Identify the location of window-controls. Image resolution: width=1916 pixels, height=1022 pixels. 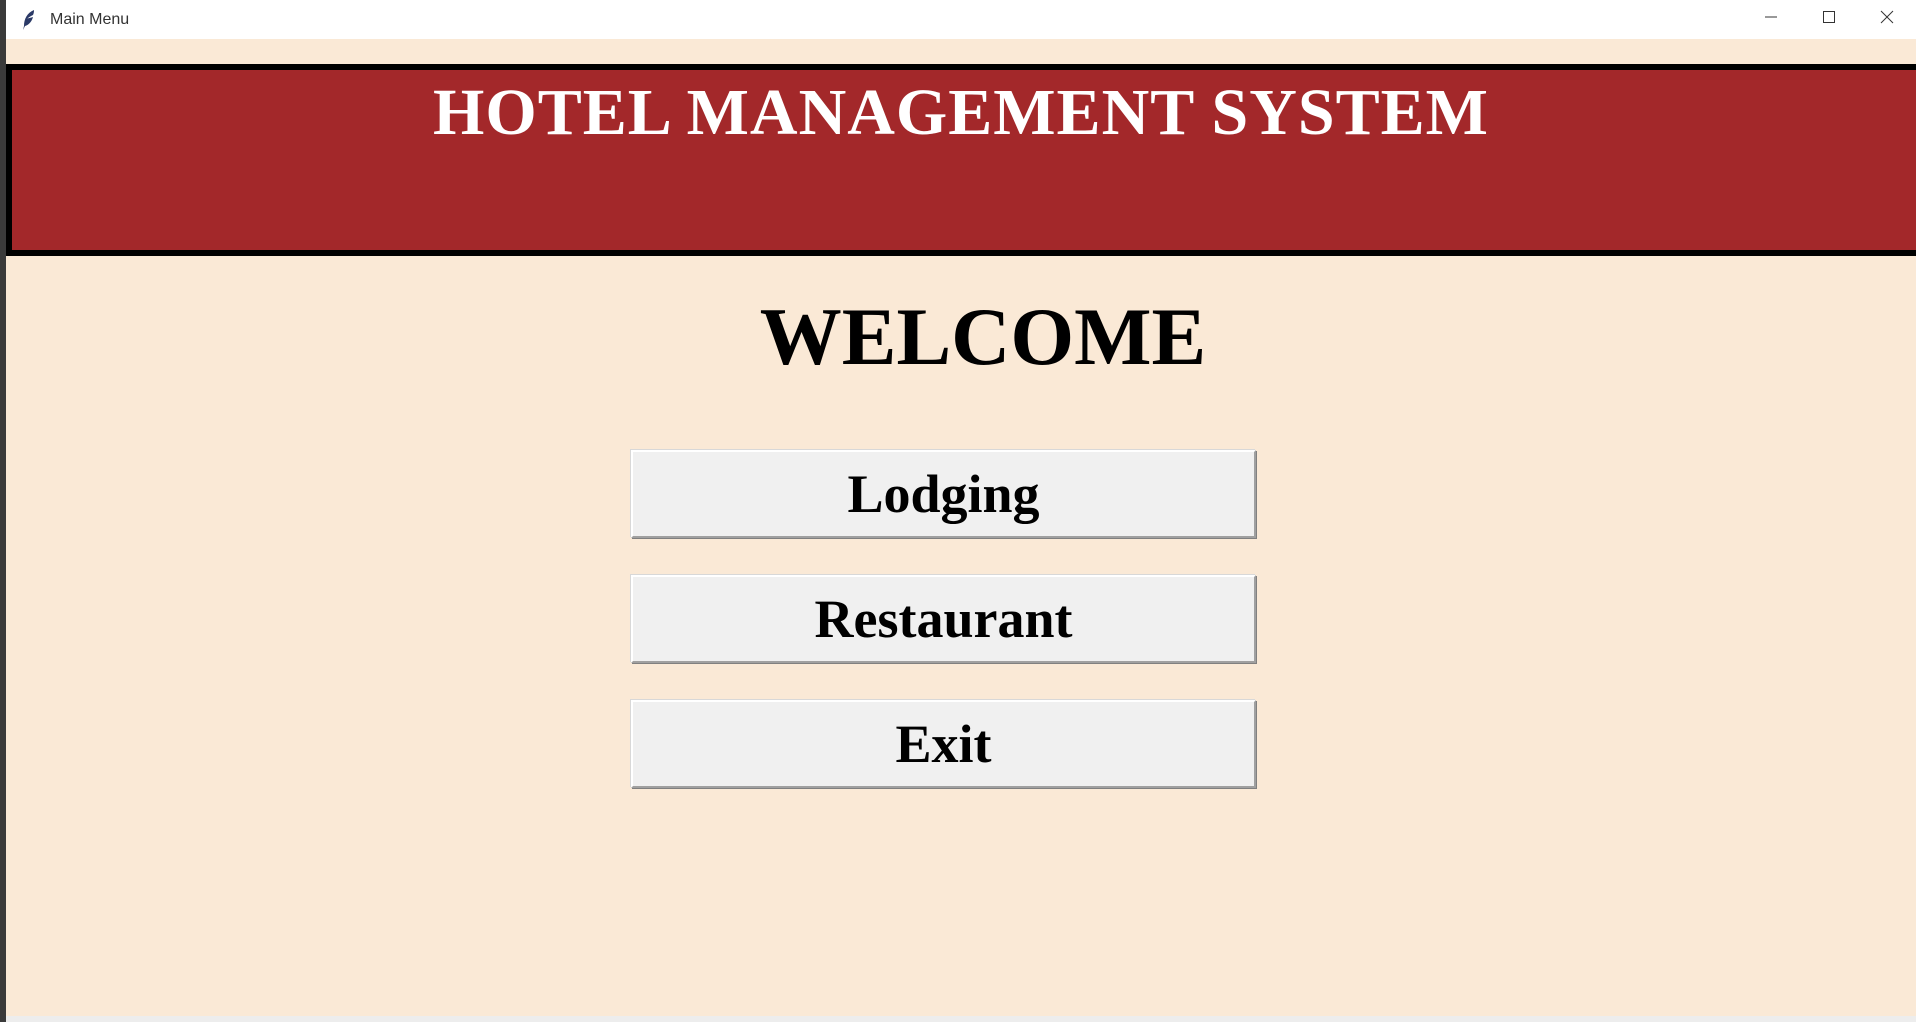
(1829, 19).